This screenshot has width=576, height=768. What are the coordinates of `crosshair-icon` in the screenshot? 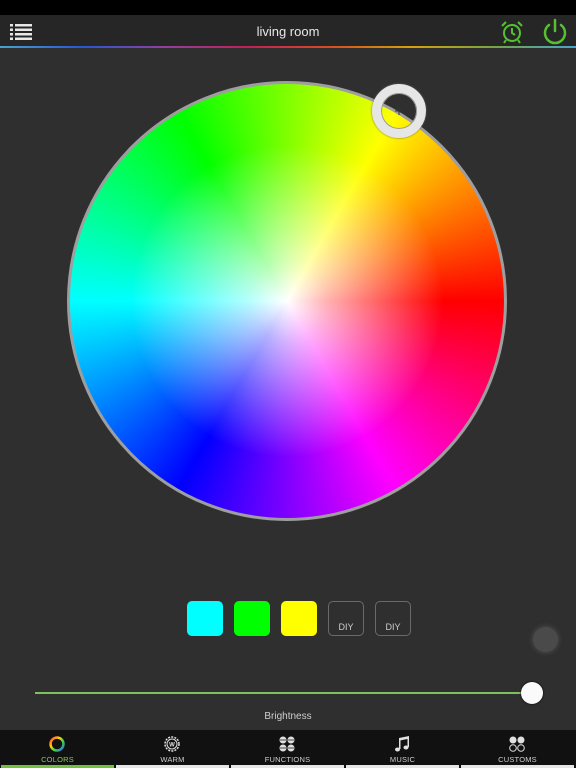 It's located at (399, 111).